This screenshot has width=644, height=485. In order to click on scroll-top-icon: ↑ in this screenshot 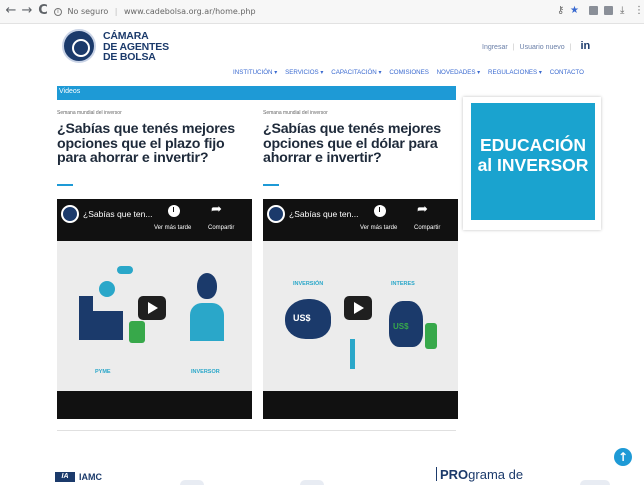, I will do `click(623, 457)`.